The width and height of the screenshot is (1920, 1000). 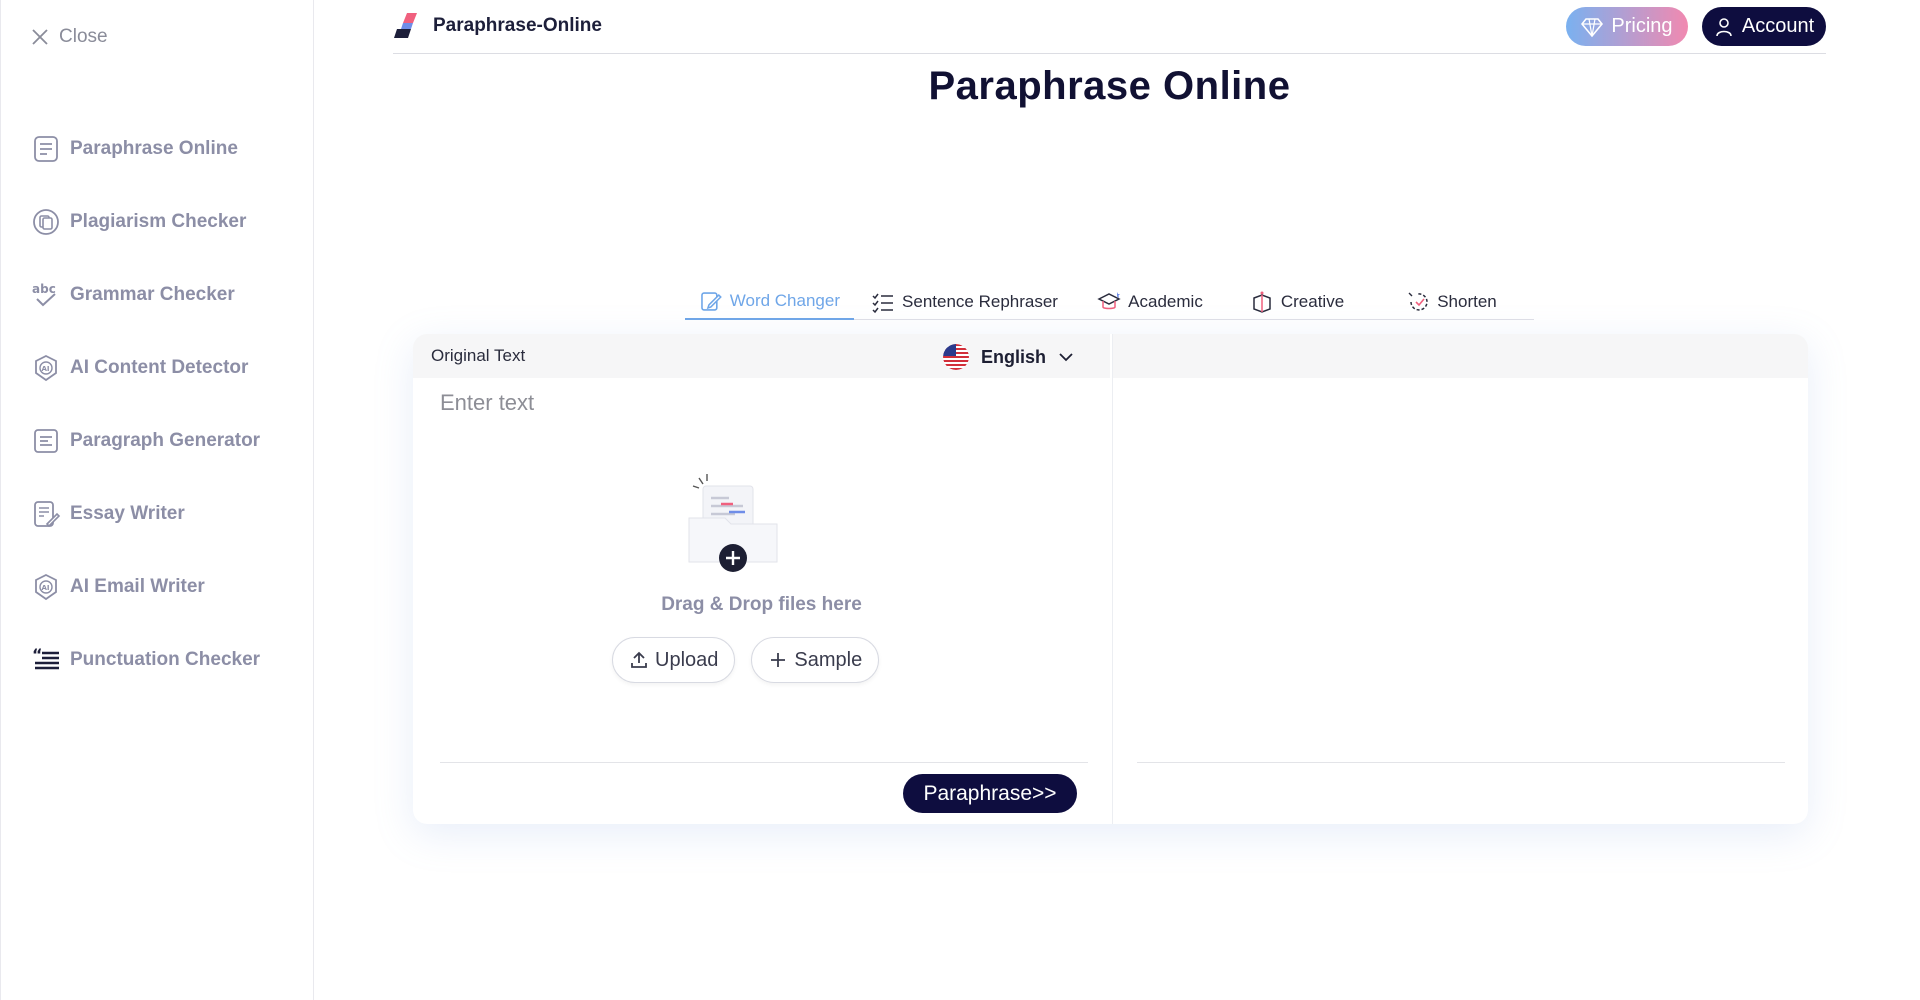 I want to click on sidebar-item-plagiarism-checker: Plagiarism Checker, so click(x=145, y=221).